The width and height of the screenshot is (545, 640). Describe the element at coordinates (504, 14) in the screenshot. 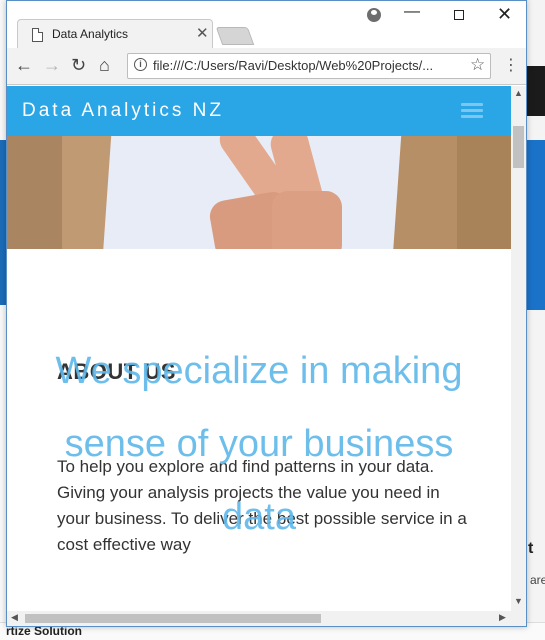

I see `window-close-button: ✕` at that location.